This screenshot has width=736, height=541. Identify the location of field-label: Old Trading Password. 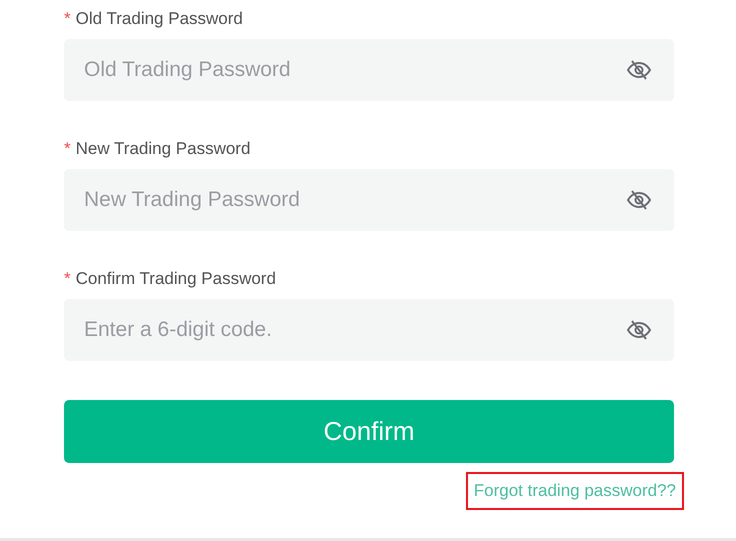
(159, 19).